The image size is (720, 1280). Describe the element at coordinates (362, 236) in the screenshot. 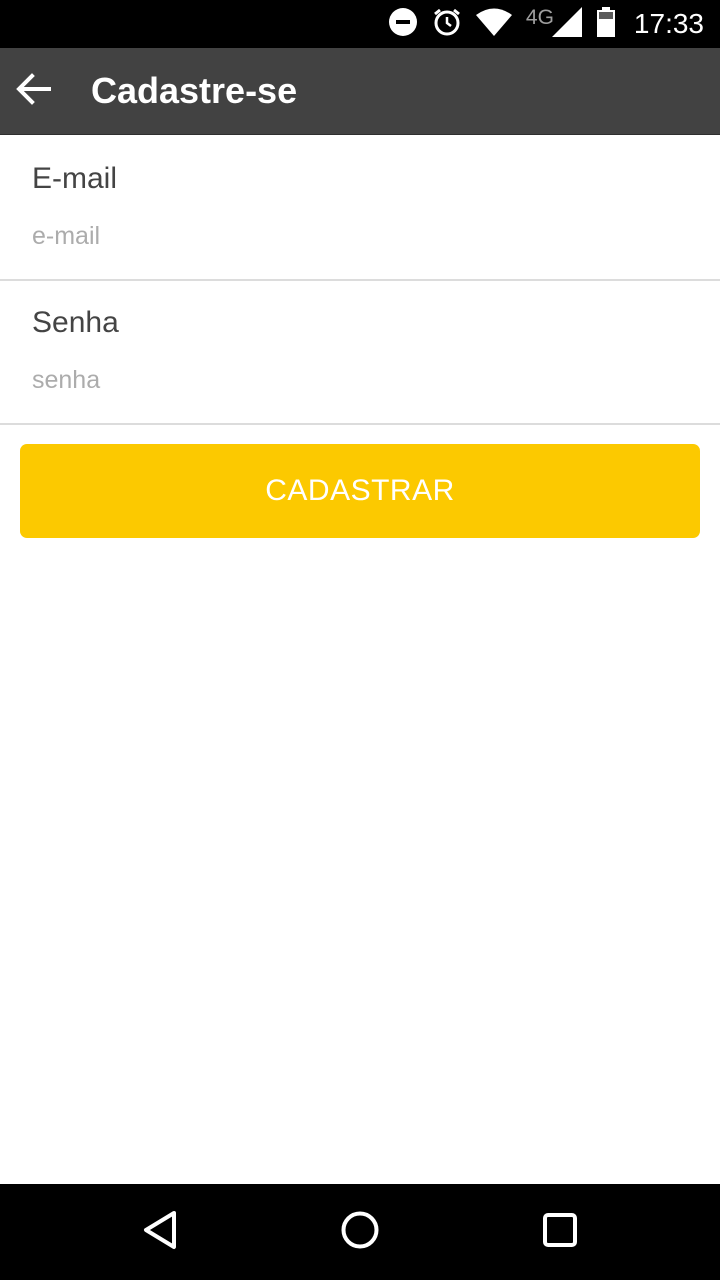

I see `email-input` at that location.